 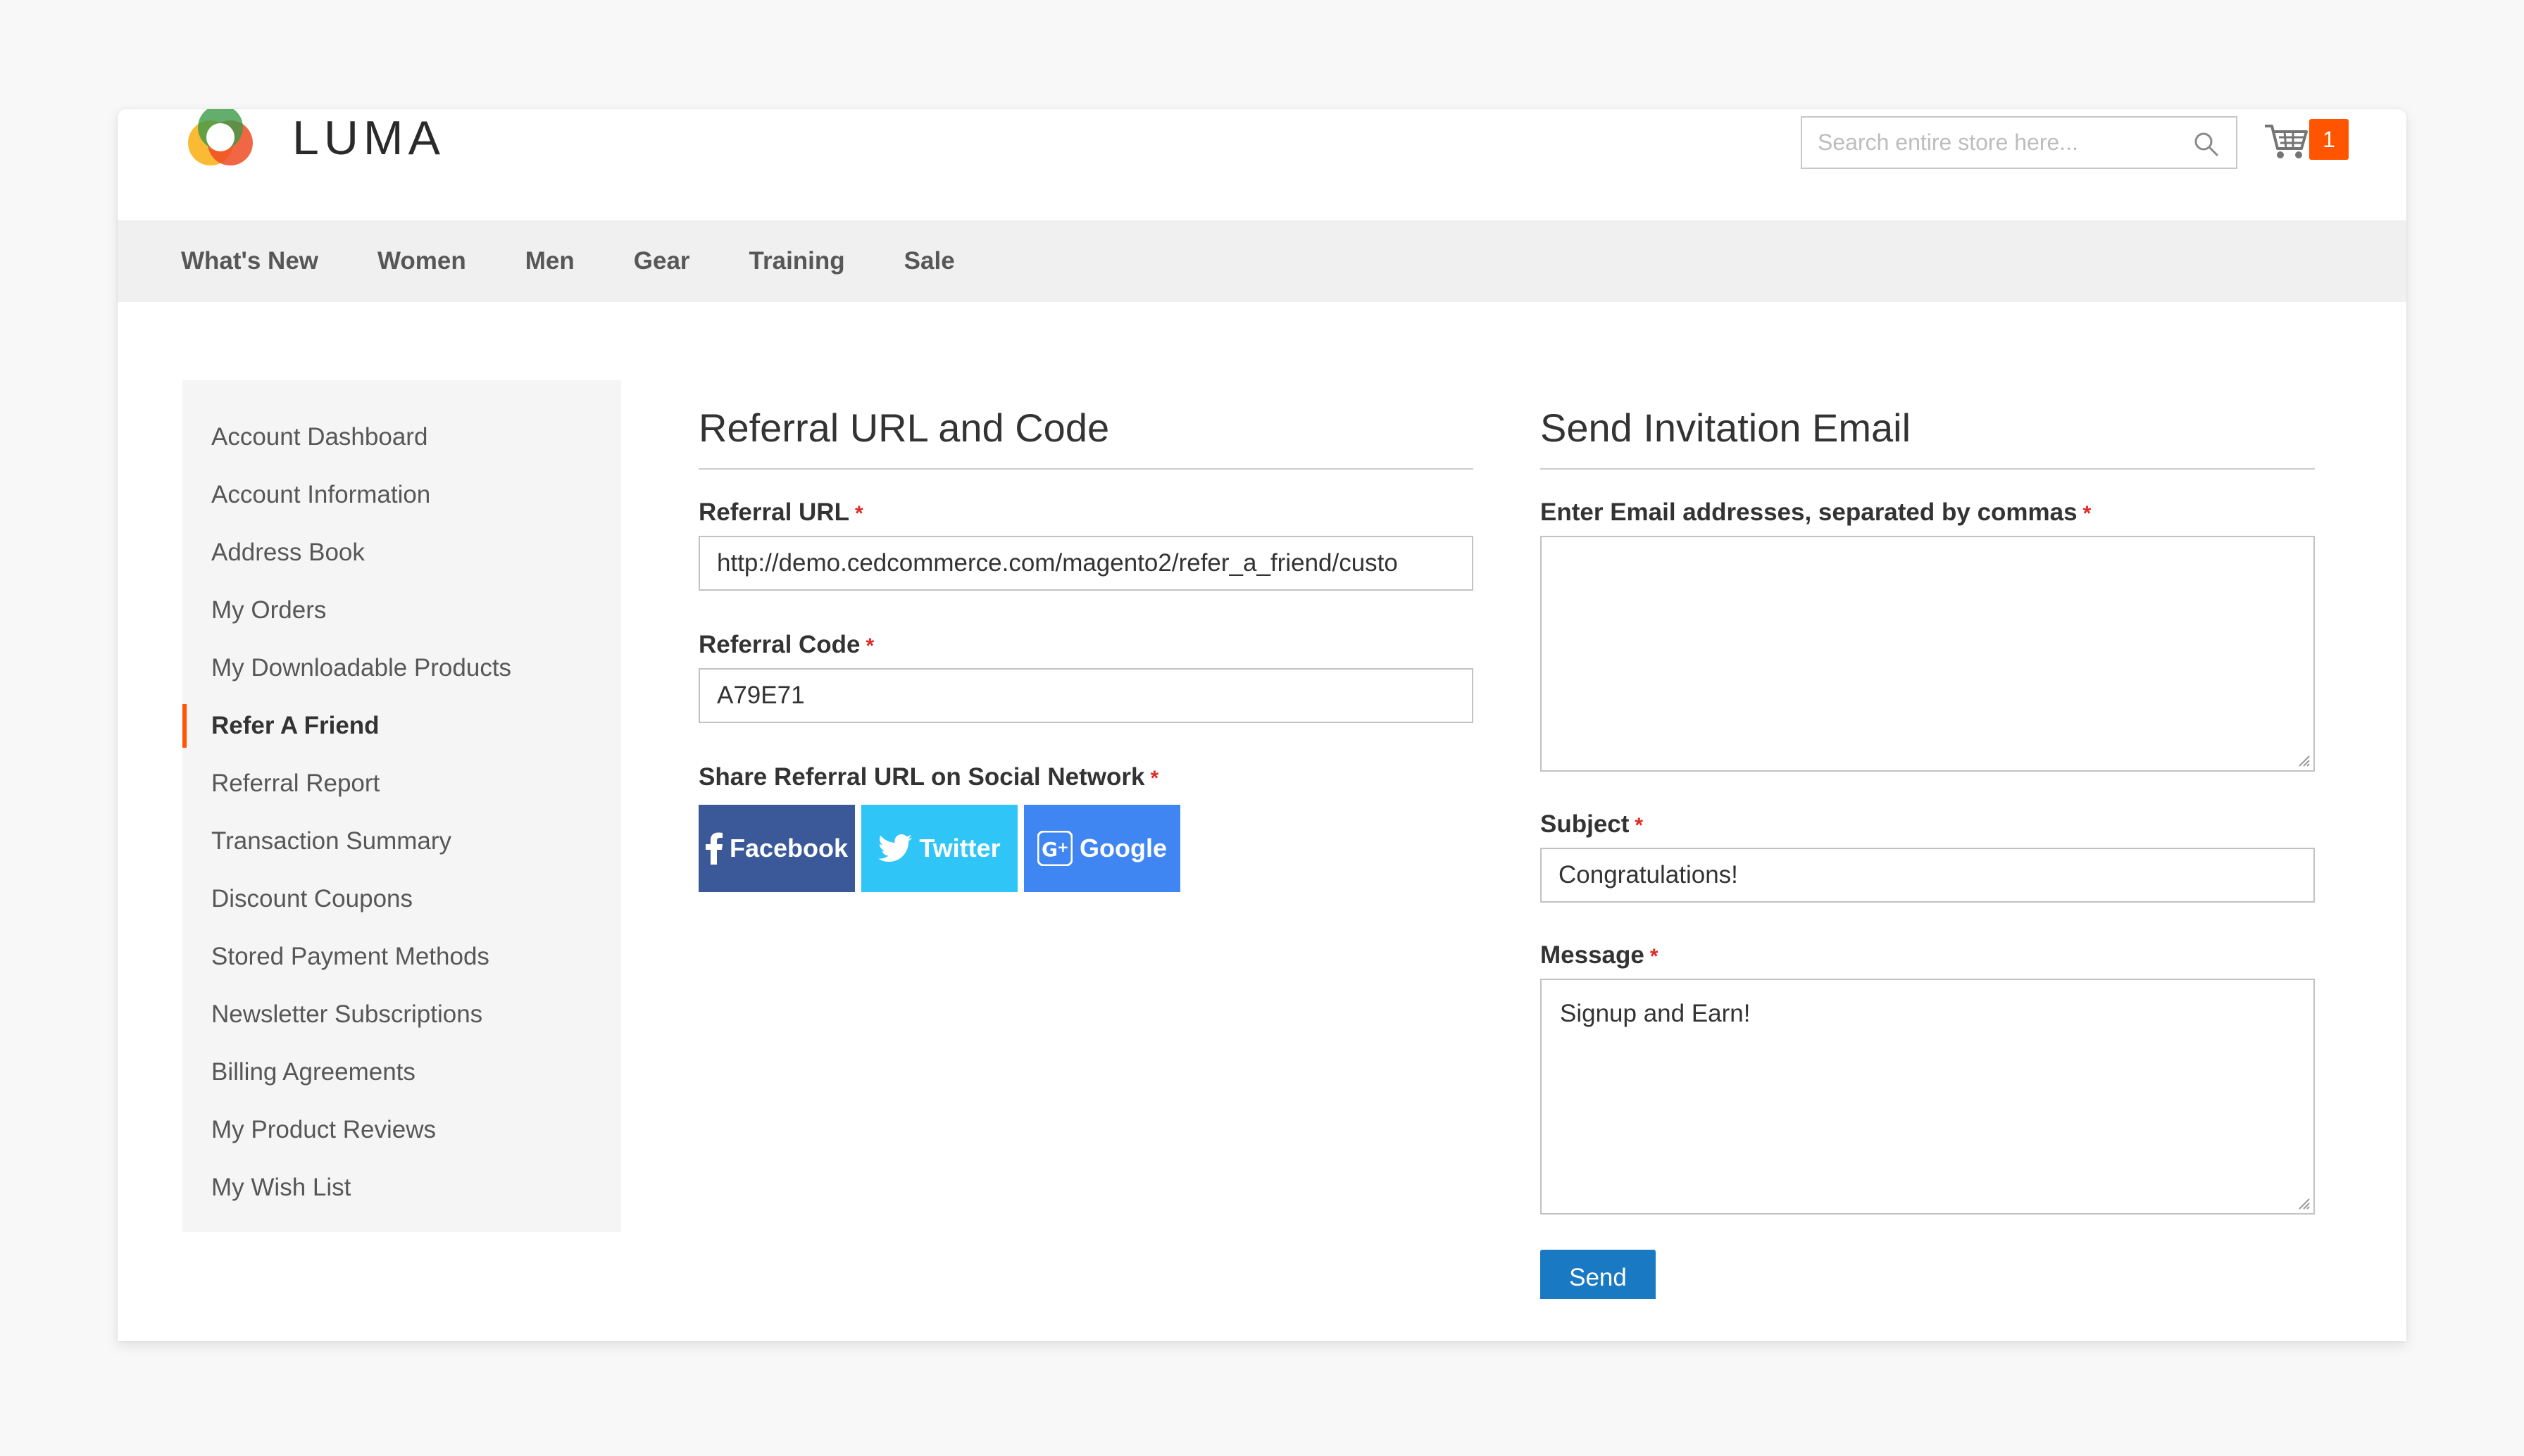 What do you see at coordinates (1592, 955) in the screenshot?
I see `message-label-text: Message` at bounding box center [1592, 955].